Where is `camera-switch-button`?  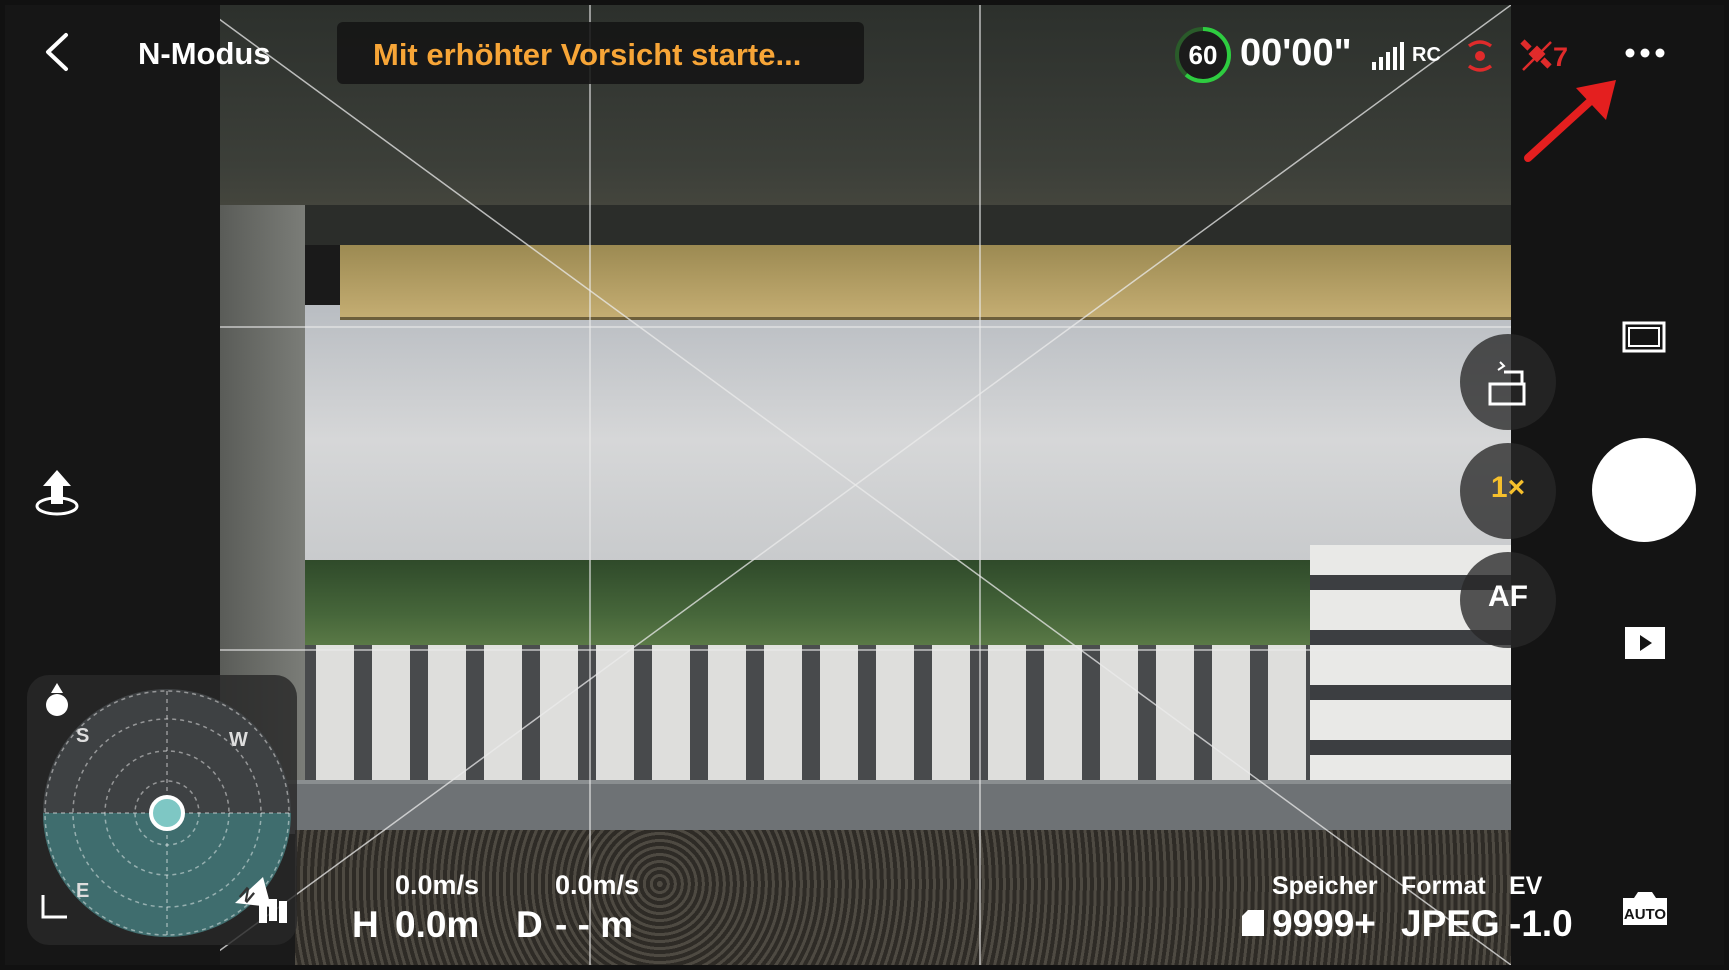 camera-switch-button is located at coordinates (1508, 382).